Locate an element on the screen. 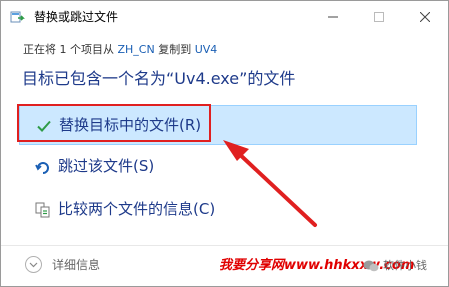 The width and height of the screenshot is (449, 287). wechat-icon is located at coordinates (371, 266).